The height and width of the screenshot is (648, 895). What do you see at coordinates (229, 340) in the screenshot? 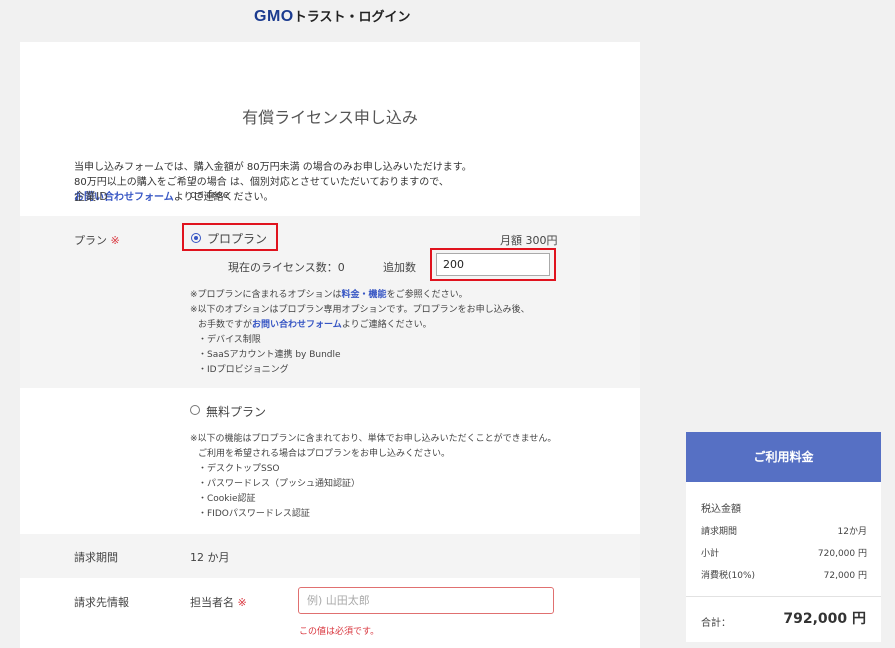
I see `pro-option-item: ・デバイス制限` at bounding box center [229, 340].